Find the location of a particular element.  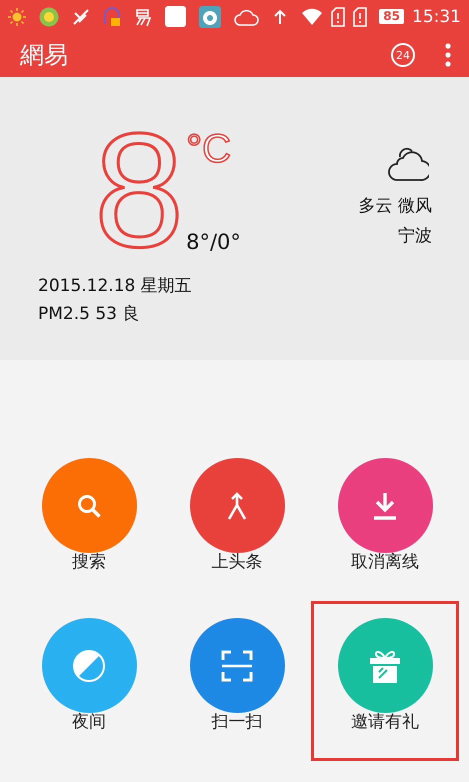

alarm-clock-icon is located at coordinates (210, 17).